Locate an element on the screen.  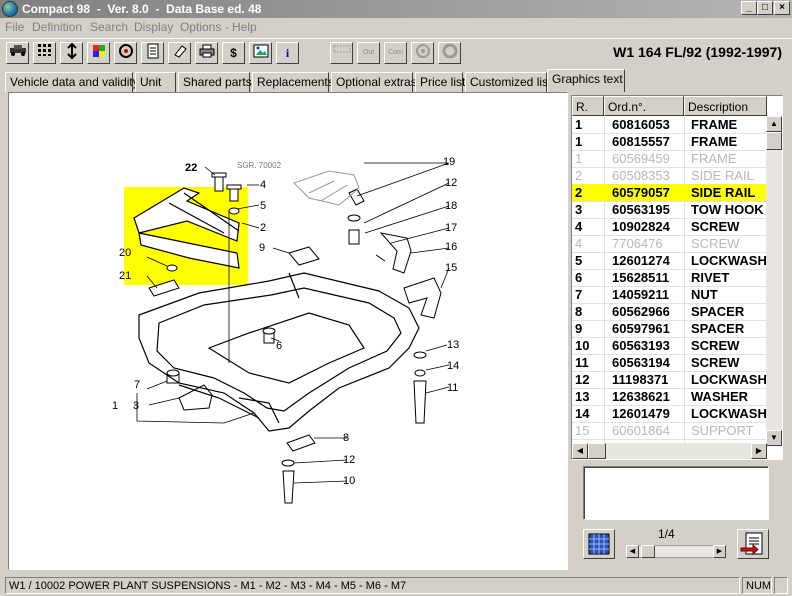
table-row: 4 10902824 SCREW is located at coordinates (669, 226).